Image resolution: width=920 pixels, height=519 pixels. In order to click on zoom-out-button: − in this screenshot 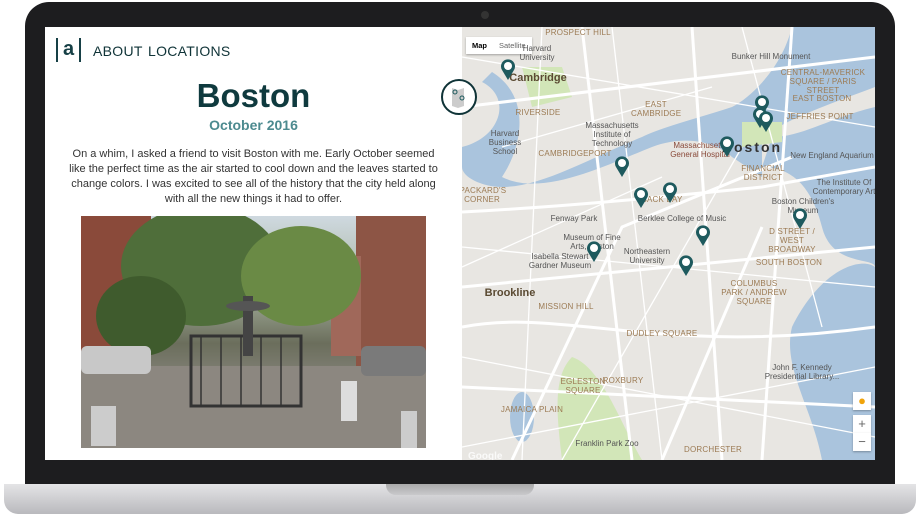, I will do `click(862, 442)`.